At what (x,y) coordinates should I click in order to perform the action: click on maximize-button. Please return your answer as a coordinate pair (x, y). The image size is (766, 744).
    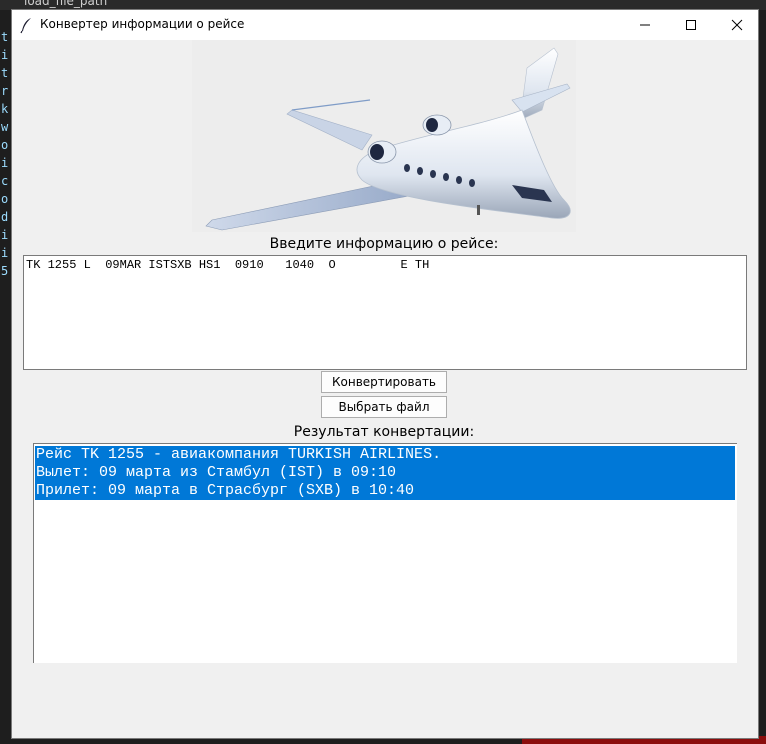
    Looking at the image, I should click on (691, 25).